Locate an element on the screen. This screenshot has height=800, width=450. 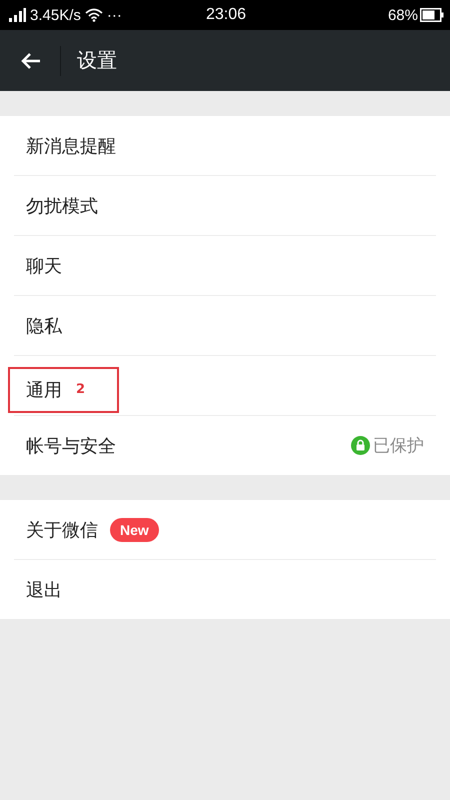
battery-icon is located at coordinates (432, 15).